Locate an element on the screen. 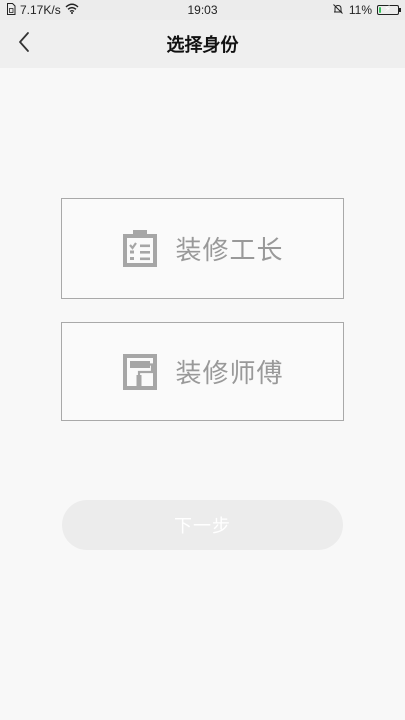 Image resolution: width=405 pixels, height=720 pixels. status-time: 19:03 is located at coordinates (202, 10).